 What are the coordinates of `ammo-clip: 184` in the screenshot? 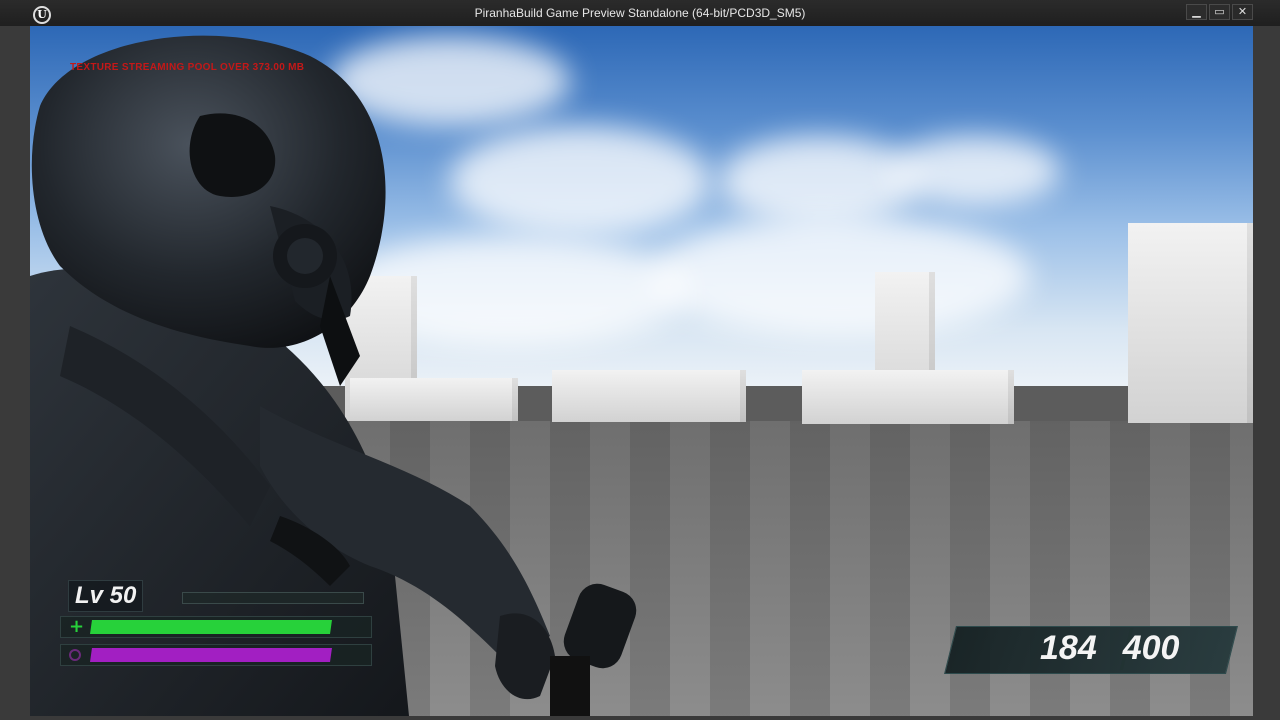 It's located at (1068, 648).